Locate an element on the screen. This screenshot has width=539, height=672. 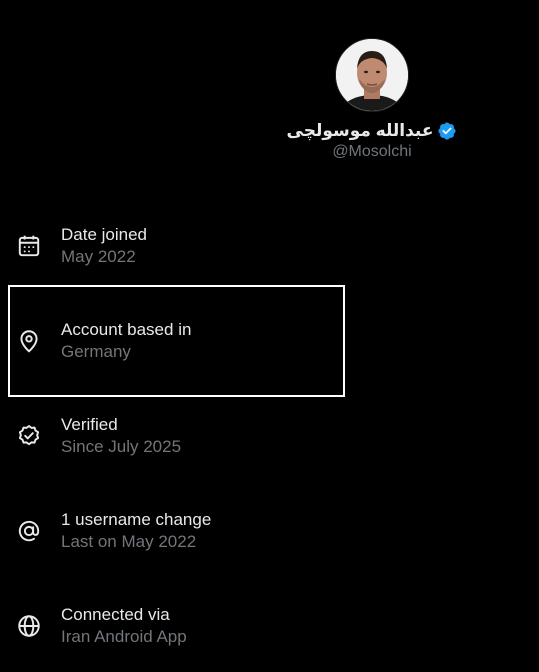
about-row-verified: Verified Since July 2025 is located at coordinates (269, 436).